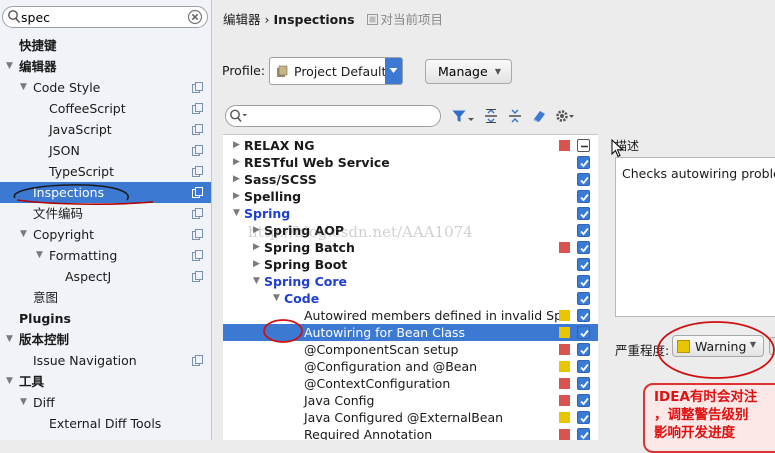  What do you see at coordinates (410, 281) in the screenshot?
I see `inspection-row: ▼ Spring Core` at bounding box center [410, 281].